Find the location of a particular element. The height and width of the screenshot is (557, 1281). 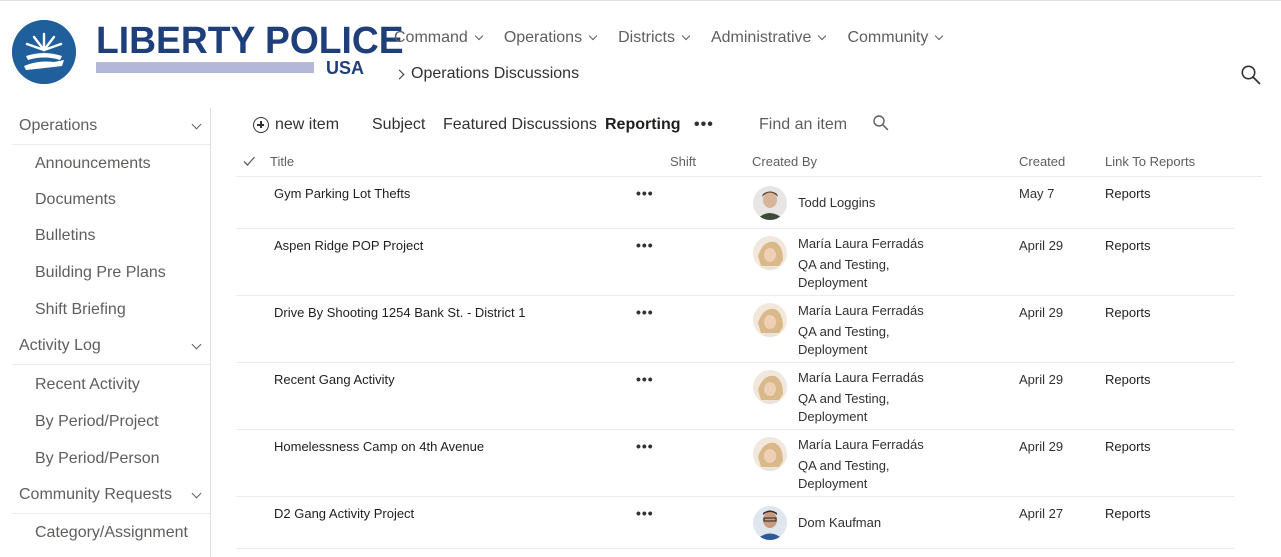

more-views-button: ••• is located at coordinates (704, 125).